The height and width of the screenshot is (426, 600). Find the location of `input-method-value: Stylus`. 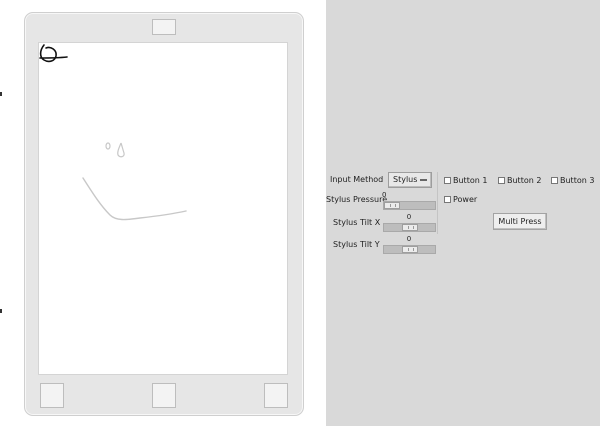

input-method-value: Stylus is located at coordinates (405, 179).